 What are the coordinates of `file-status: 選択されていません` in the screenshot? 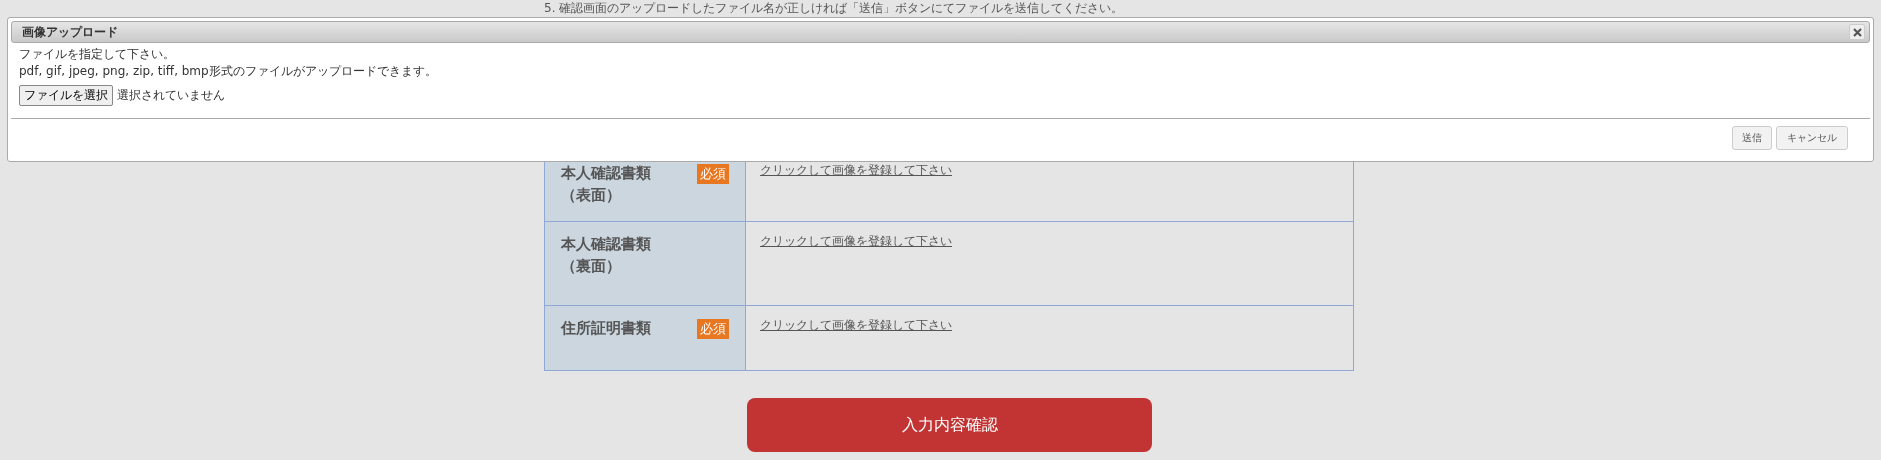 It's located at (171, 95).